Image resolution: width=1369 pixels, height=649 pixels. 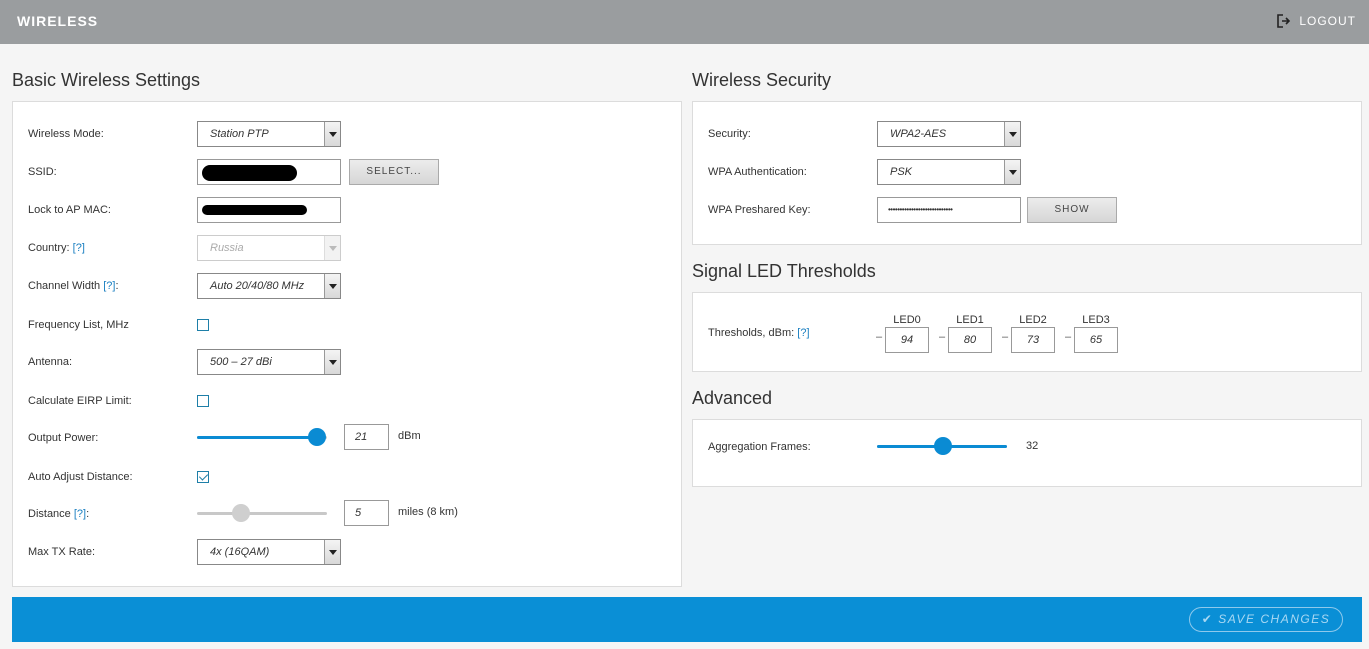 I want to click on led1-input: 80, so click(x=970, y=340).